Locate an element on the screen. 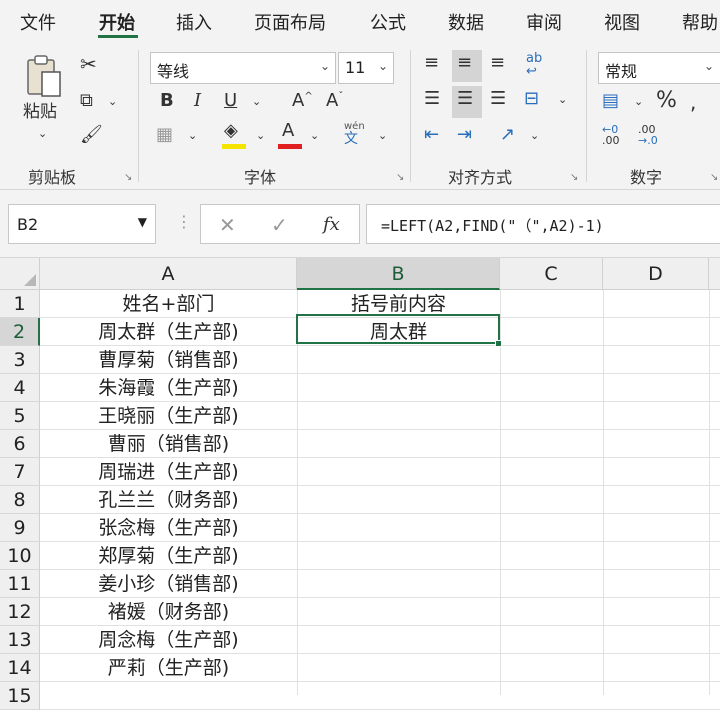 The width and height of the screenshot is (720, 710). font-size-select: 11 ⌄ is located at coordinates (366, 68).